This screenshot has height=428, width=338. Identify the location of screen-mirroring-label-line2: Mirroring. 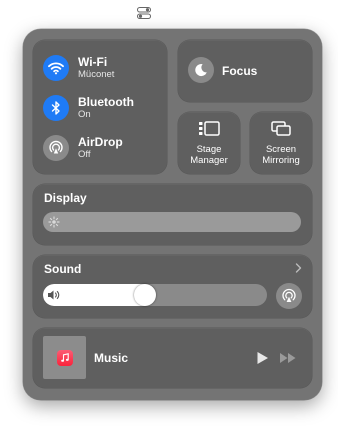
(281, 160).